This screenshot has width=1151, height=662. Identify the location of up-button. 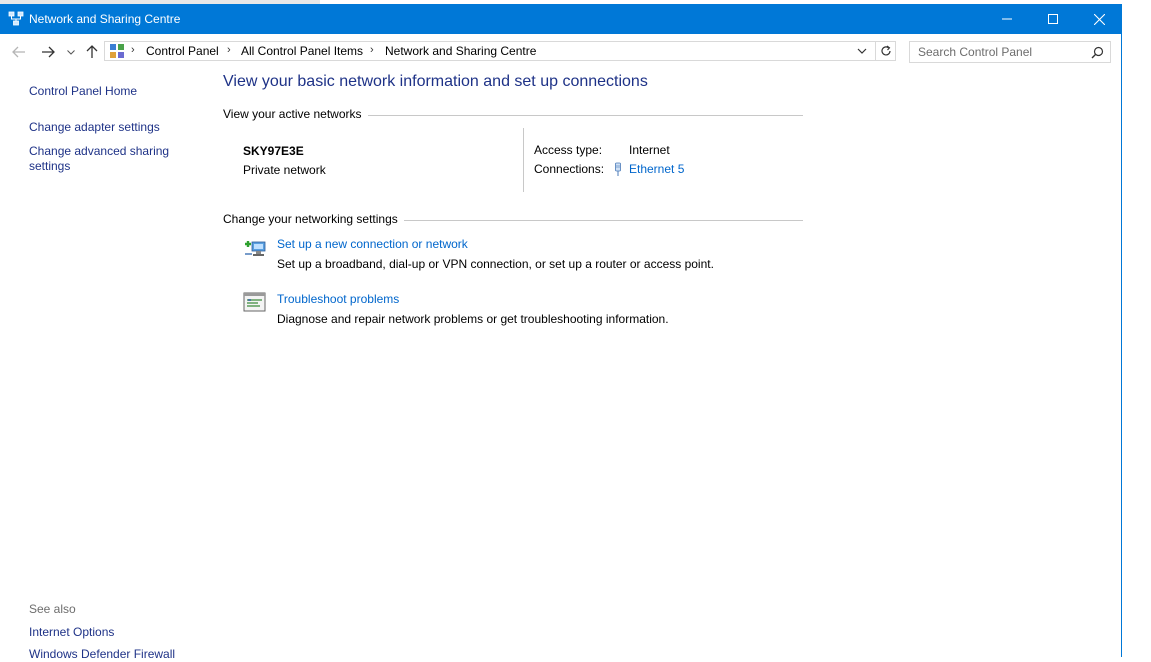
(92, 52).